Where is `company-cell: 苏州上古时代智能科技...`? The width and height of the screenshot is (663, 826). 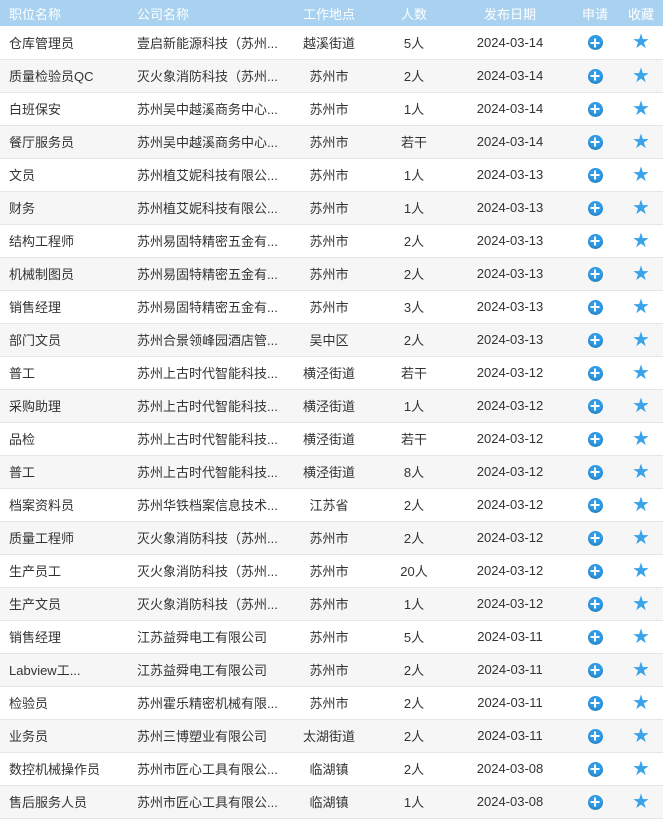
company-cell: 苏州上古时代智能科技... is located at coordinates (206, 405).